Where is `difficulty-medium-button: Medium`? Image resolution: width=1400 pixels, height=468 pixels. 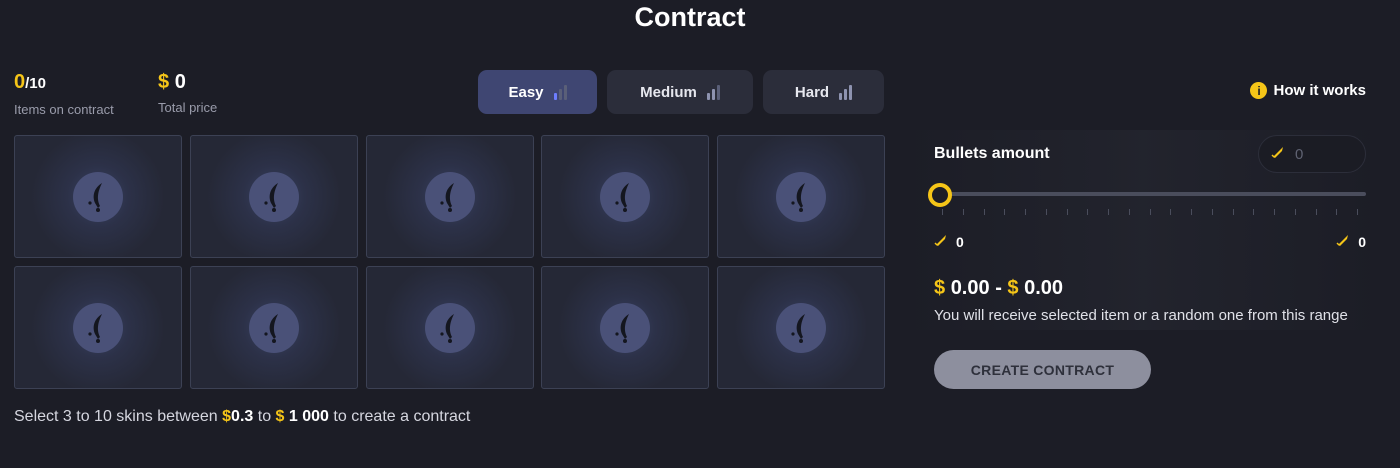
difficulty-medium-button: Medium is located at coordinates (680, 92).